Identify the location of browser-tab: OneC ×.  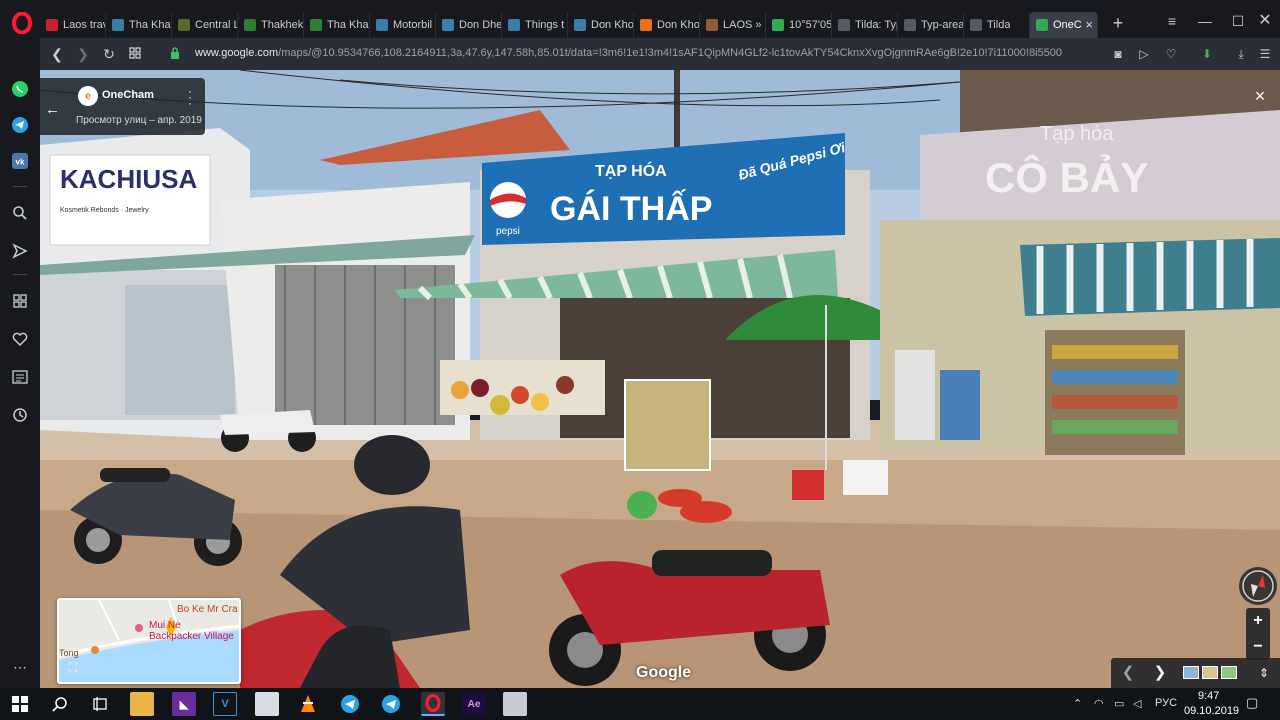
(1064, 25).